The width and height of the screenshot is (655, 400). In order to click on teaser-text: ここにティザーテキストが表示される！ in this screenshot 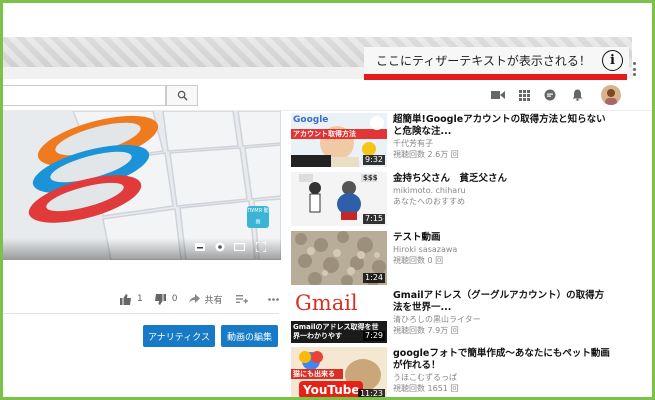, I will do `click(483, 61)`.